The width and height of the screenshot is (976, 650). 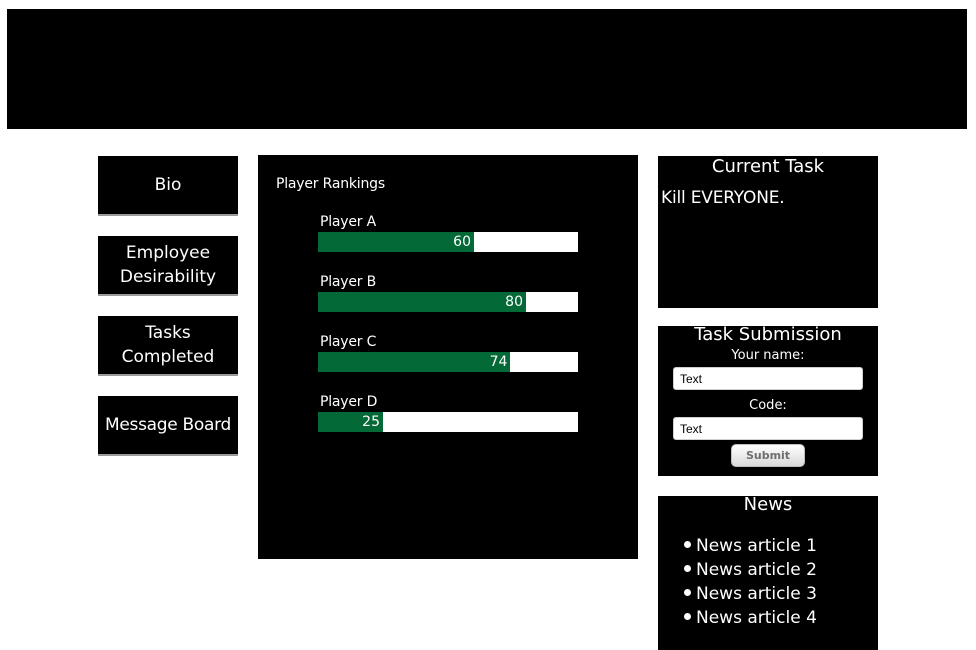 I want to click on news-item: News article 3, so click(x=781, y=594).